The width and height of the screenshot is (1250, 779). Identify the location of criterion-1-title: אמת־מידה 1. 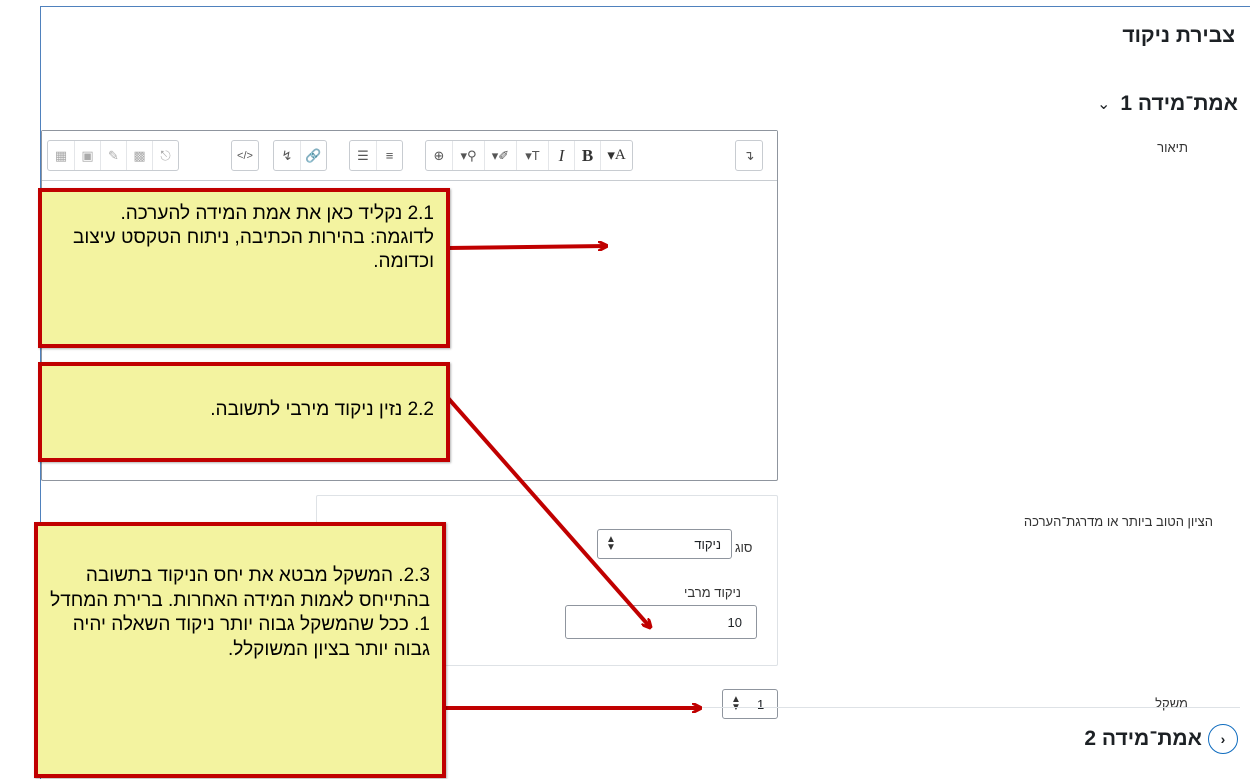
(1179, 103).